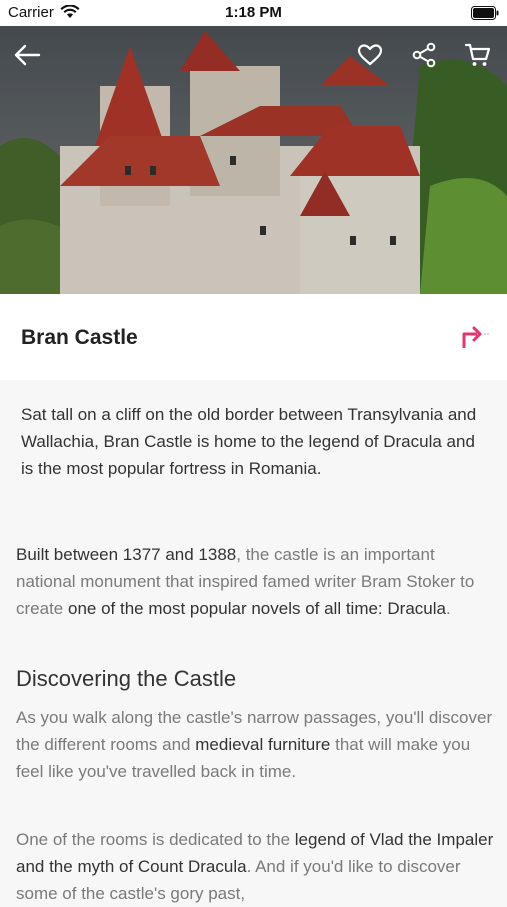 Image resolution: width=507 pixels, height=907 pixels. What do you see at coordinates (253, 337) in the screenshot?
I see `place-header: Bran Castle` at bounding box center [253, 337].